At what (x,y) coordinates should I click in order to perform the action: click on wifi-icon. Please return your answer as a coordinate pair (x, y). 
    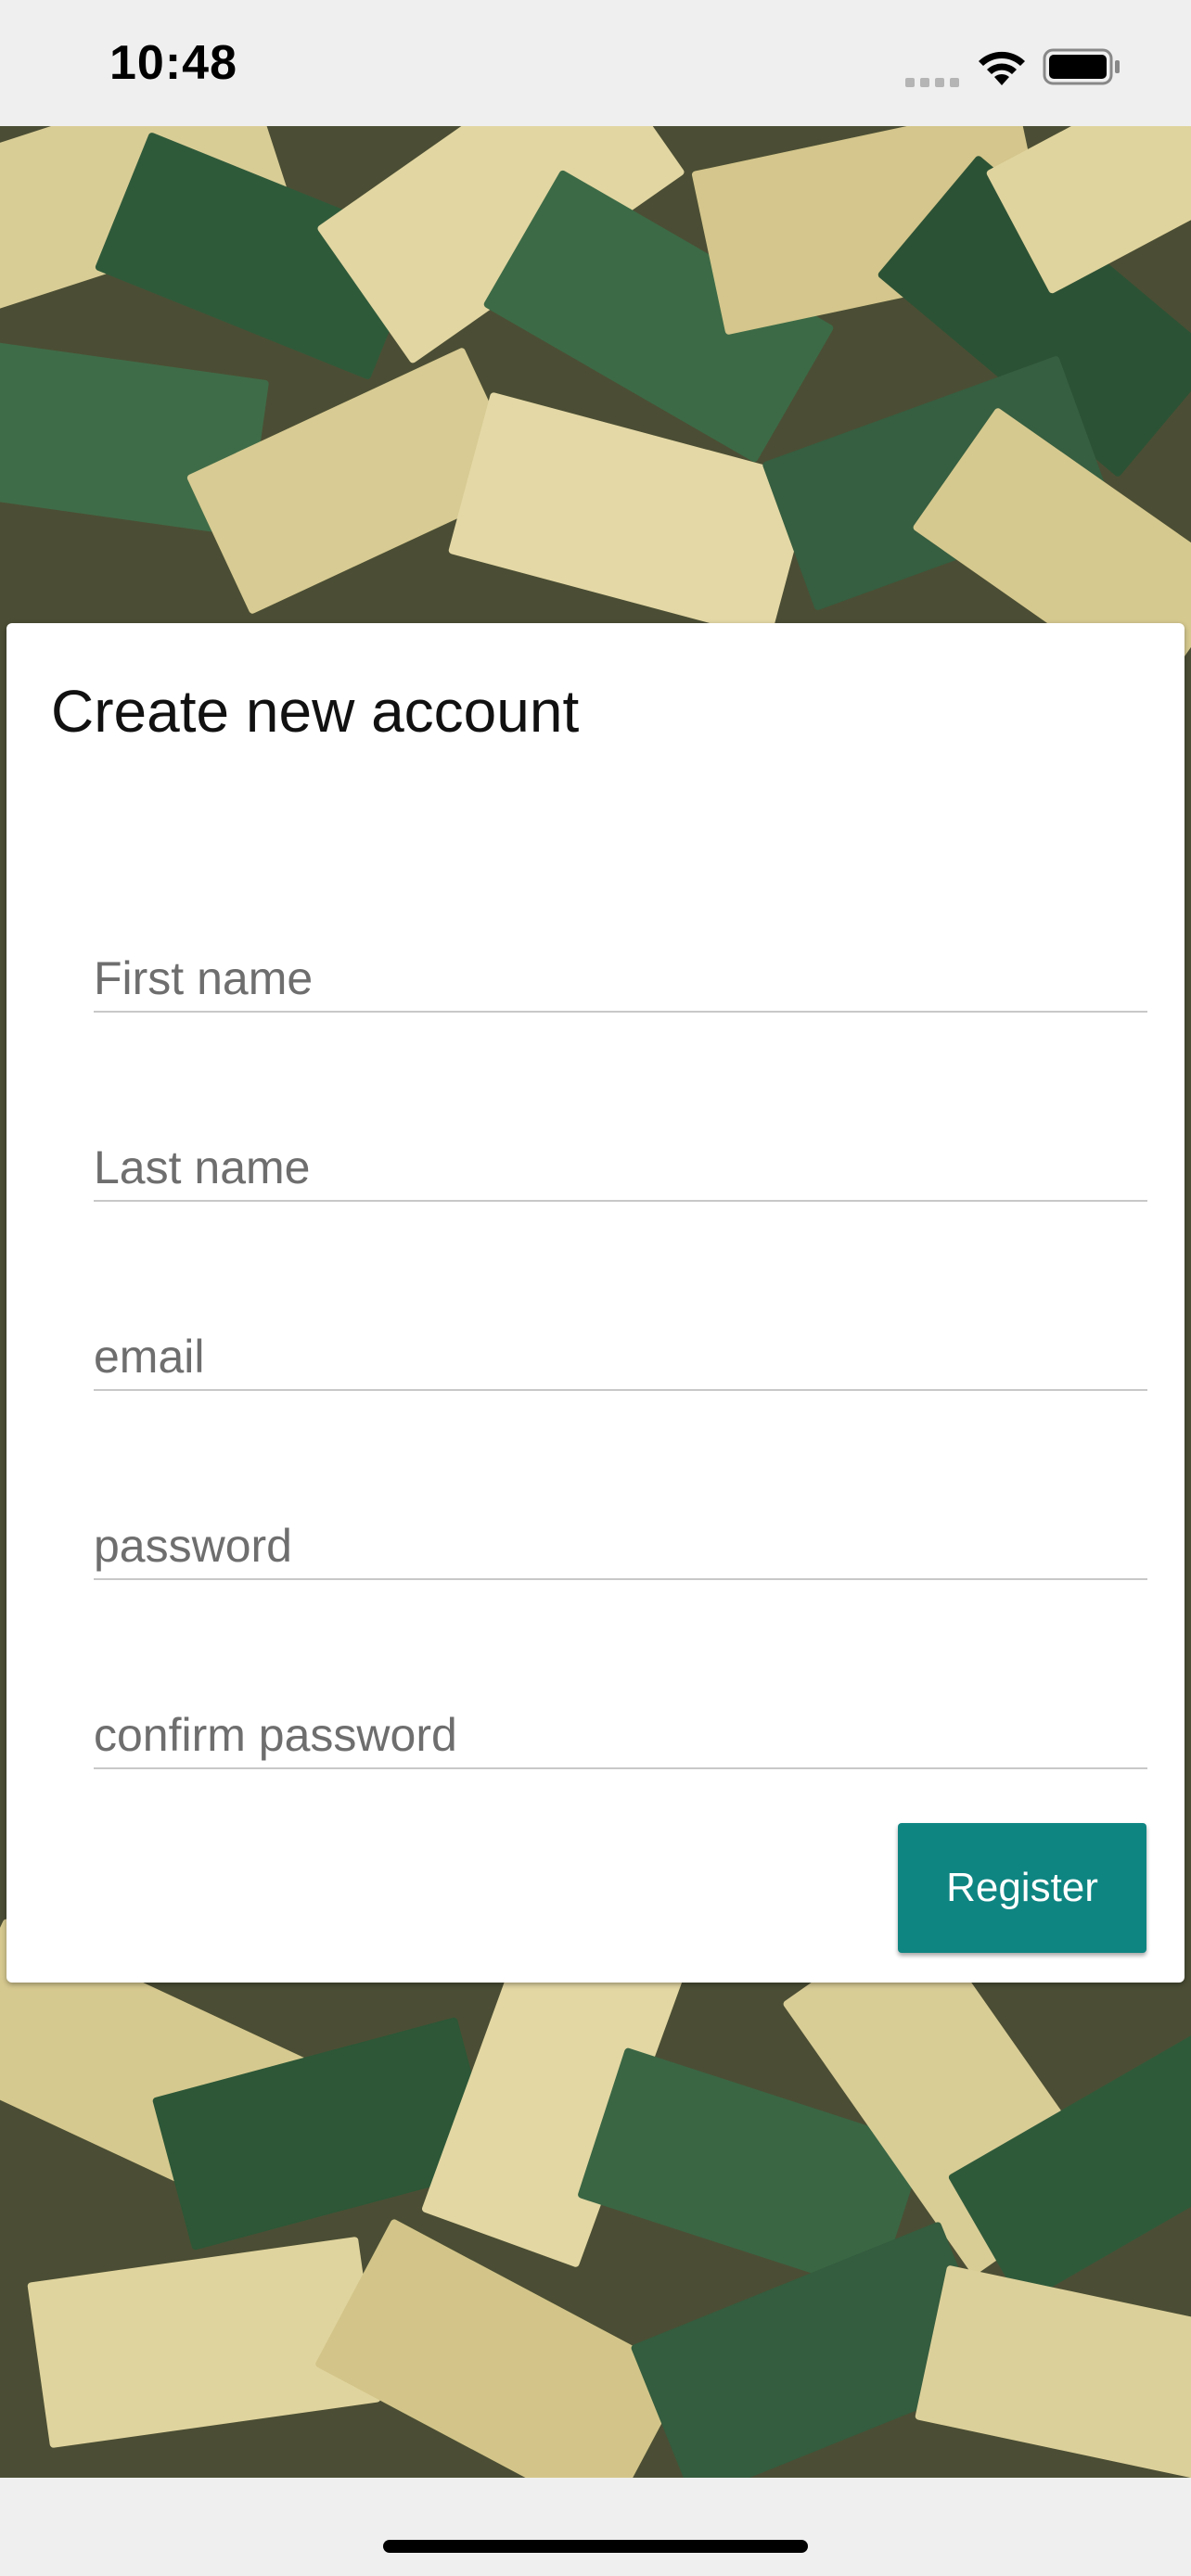
    Looking at the image, I should click on (1002, 68).